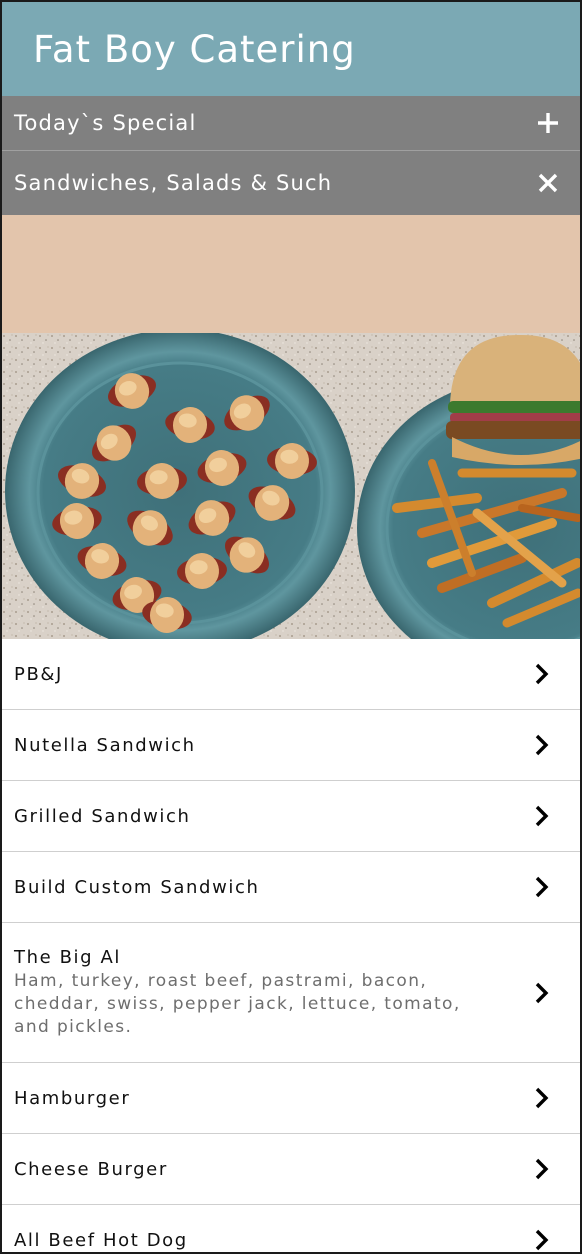  What do you see at coordinates (291, 674) in the screenshot?
I see `menu-item-pbj: PB&J` at bounding box center [291, 674].